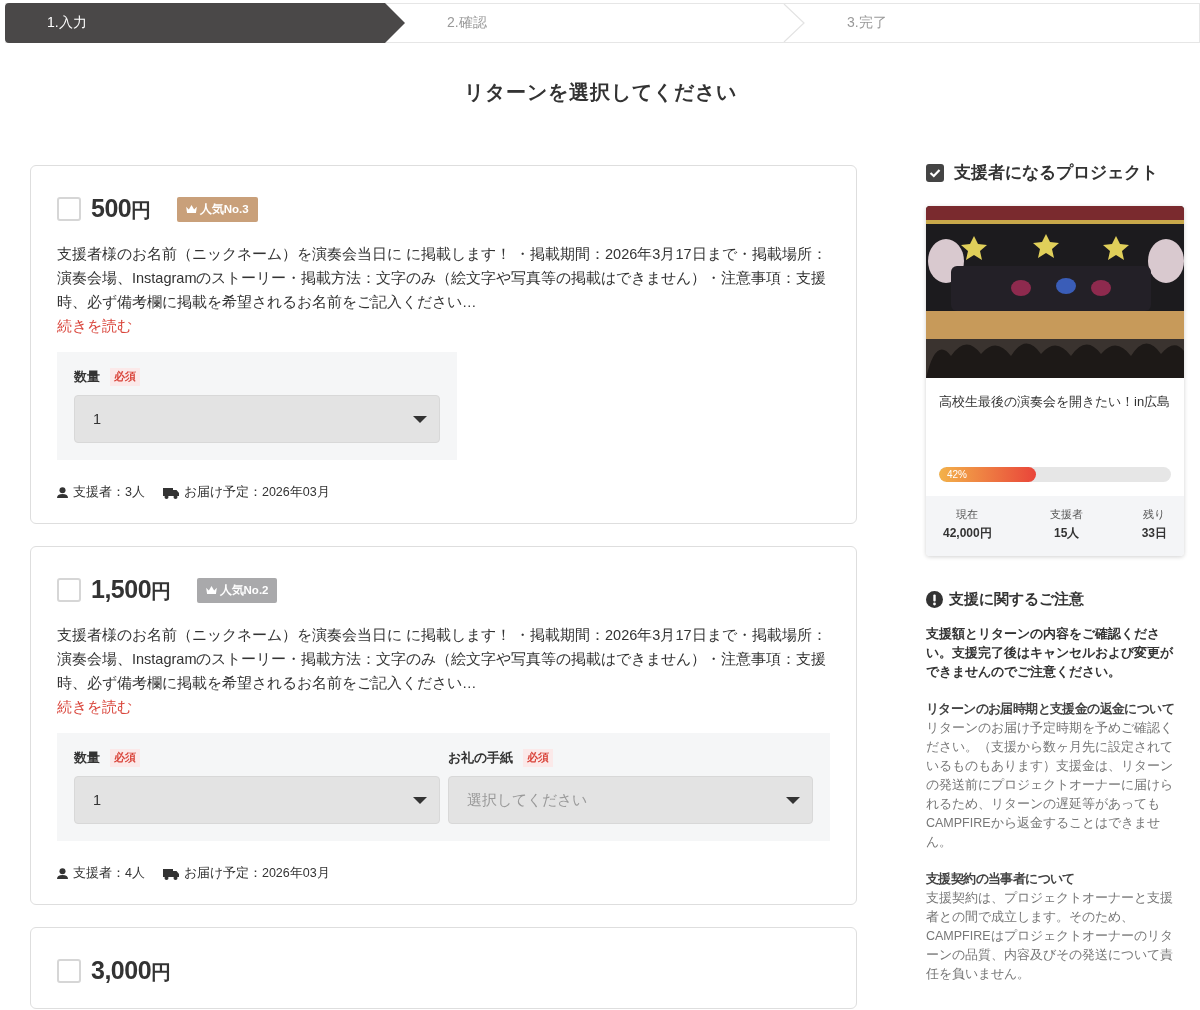 Image resolution: width=1200 pixels, height=1010 pixels. I want to click on price-label: 1,500円, so click(131, 590).